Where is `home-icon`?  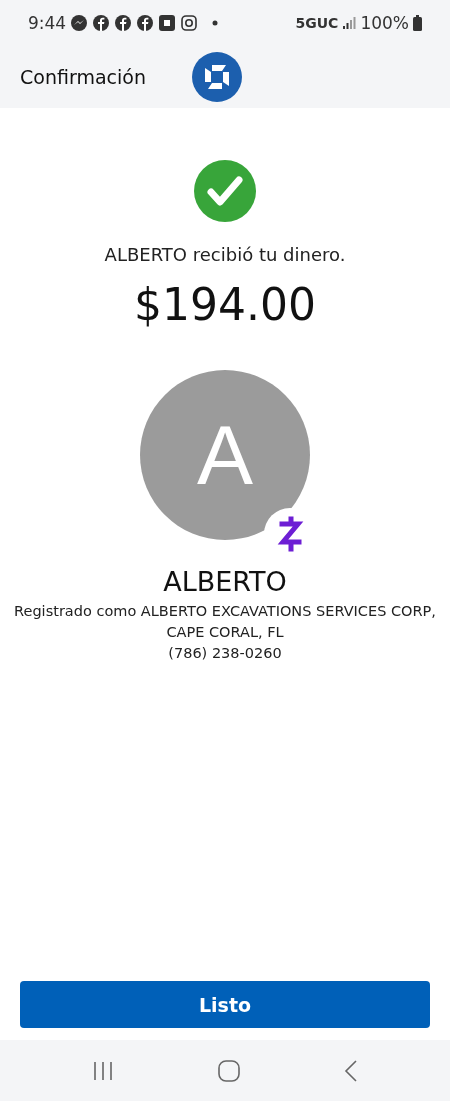
home-icon is located at coordinates (229, 1070).